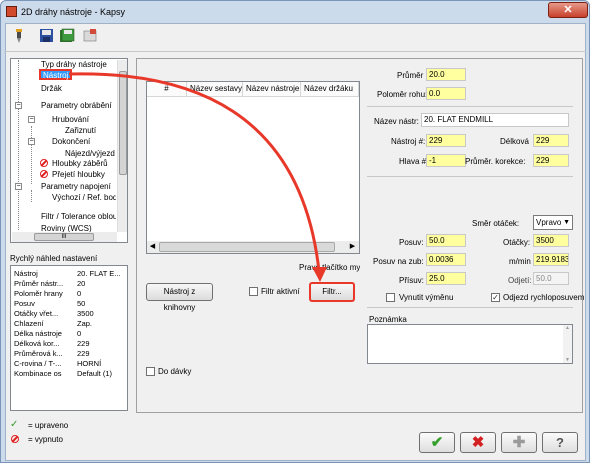 This screenshot has width=590, height=464. Describe the element at coordinates (478, 442) in the screenshot. I see `cancel-button: ✖` at that location.